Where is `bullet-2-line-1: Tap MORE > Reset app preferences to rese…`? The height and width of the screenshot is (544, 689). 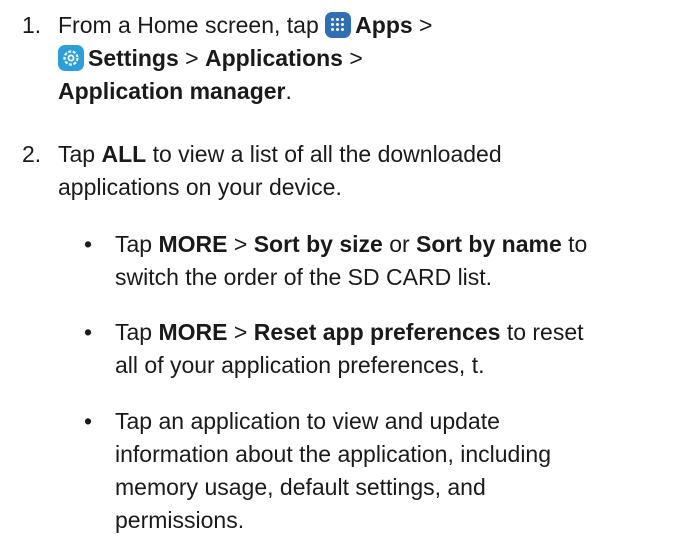 bullet-2-line-1: Tap MORE > Reset app preferences to rese… is located at coordinates (400, 332).